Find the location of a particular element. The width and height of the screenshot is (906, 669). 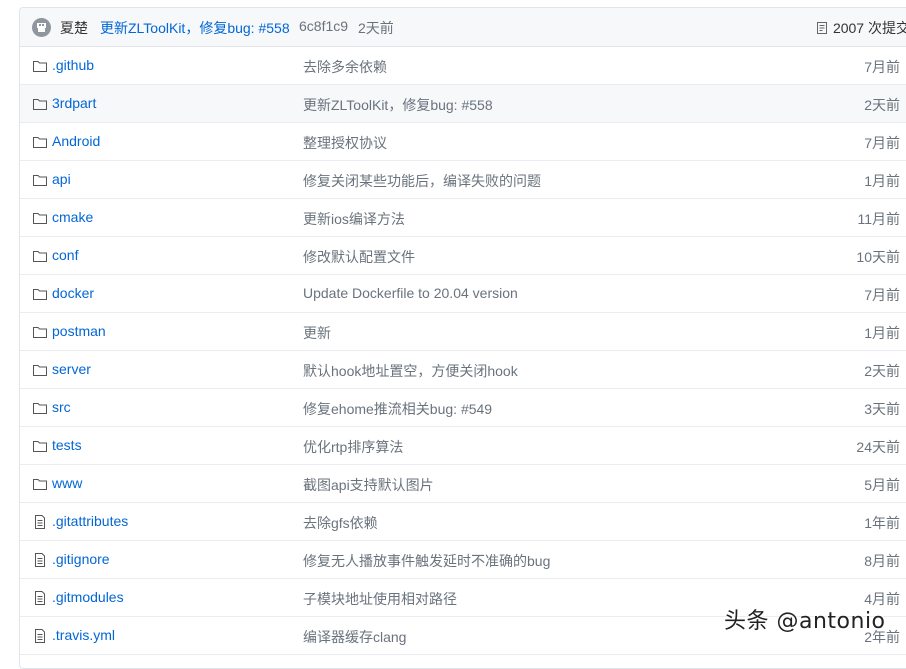

file-row: tests 优化rtp排序算法 24天前 is located at coordinates (463, 446).